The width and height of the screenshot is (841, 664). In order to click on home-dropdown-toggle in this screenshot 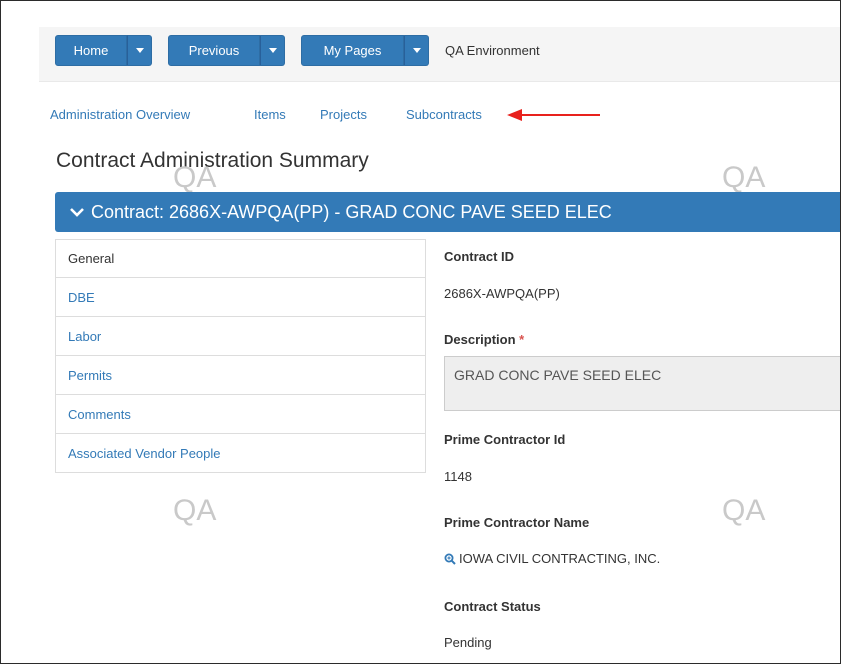, I will do `click(139, 50)`.